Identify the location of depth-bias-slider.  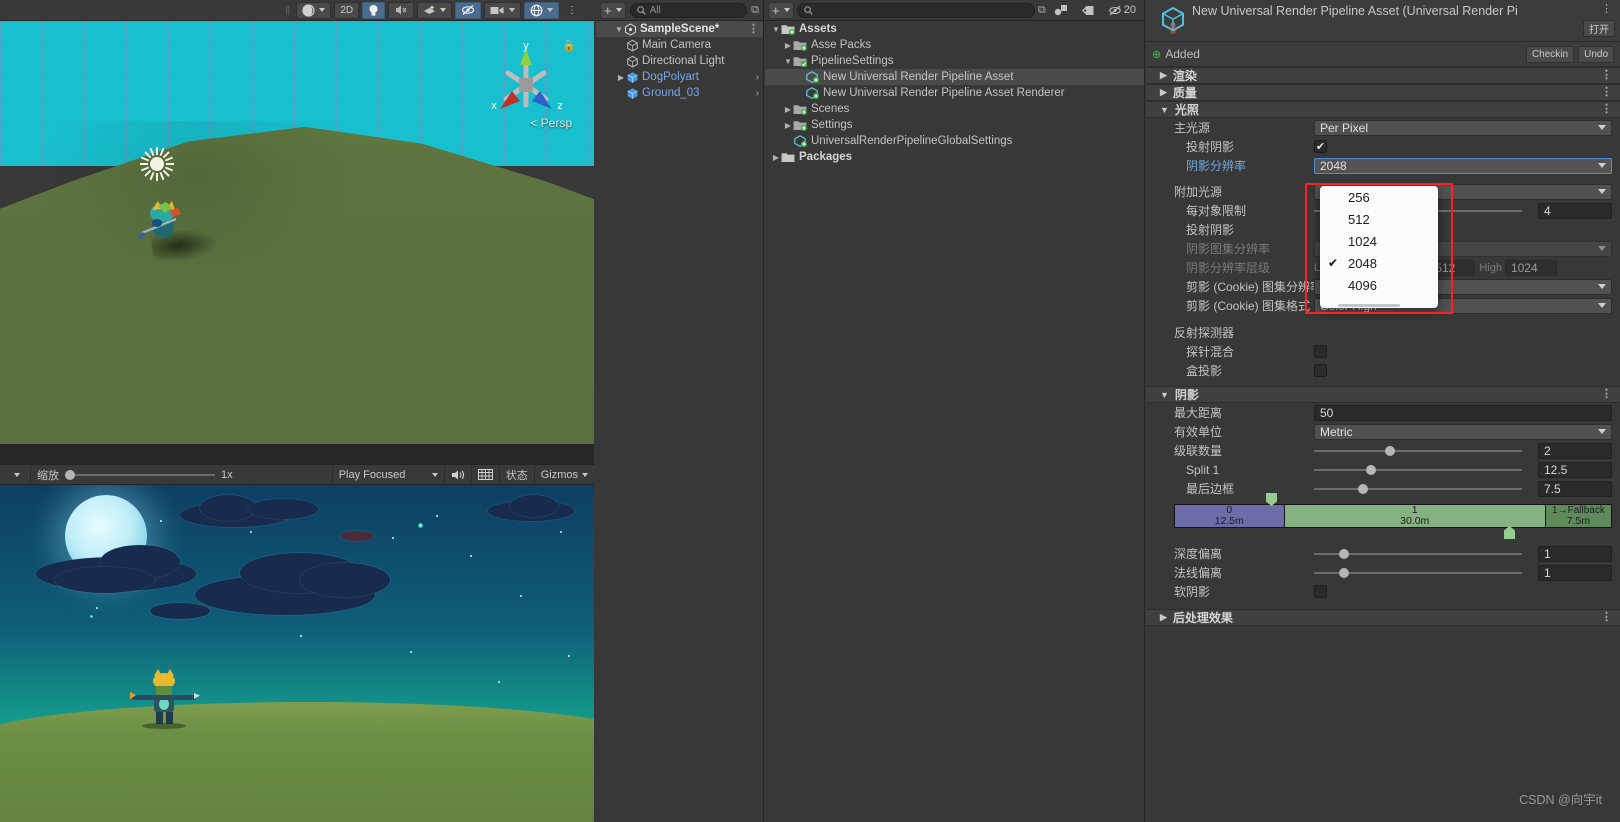
(1423, 553).